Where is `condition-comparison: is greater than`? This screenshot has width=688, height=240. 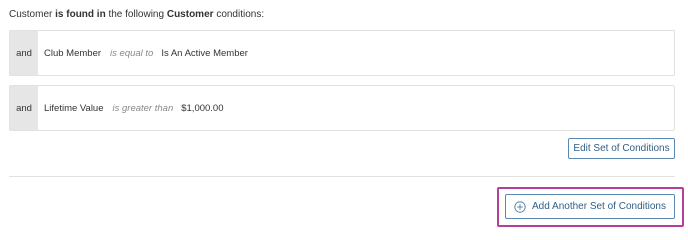
condition-comparison: is greater than is located at coordinates (143, 108).